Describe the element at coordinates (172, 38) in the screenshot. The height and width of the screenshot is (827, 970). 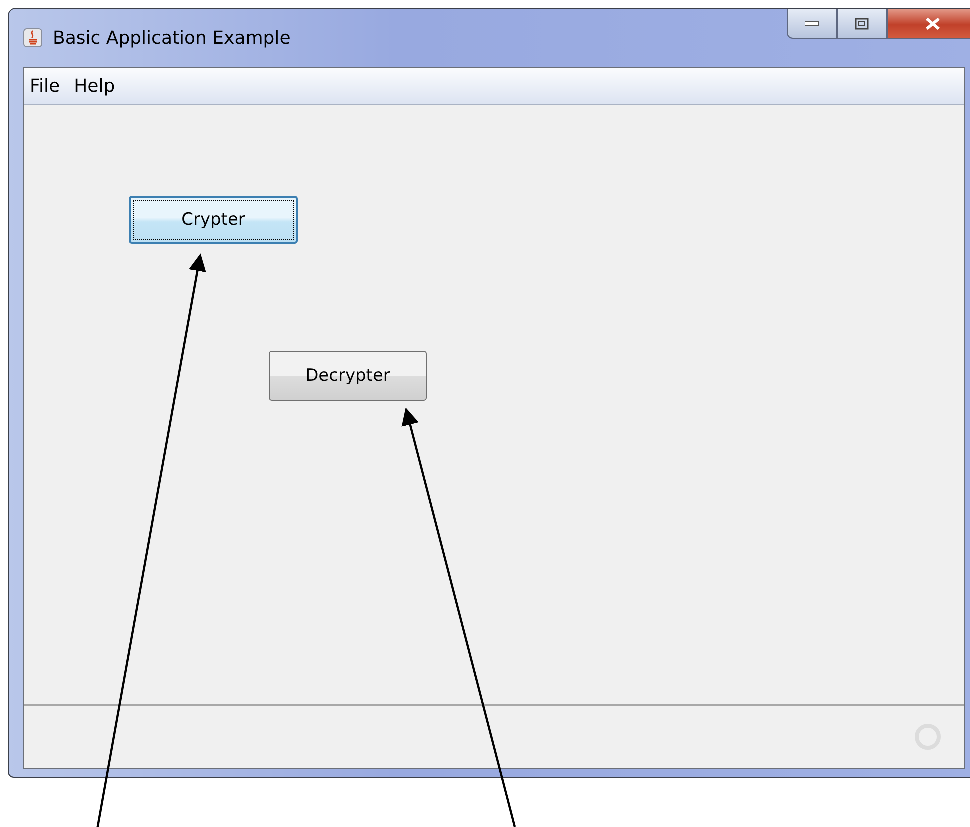
I see `window-title: Basic Application Example` at that location.